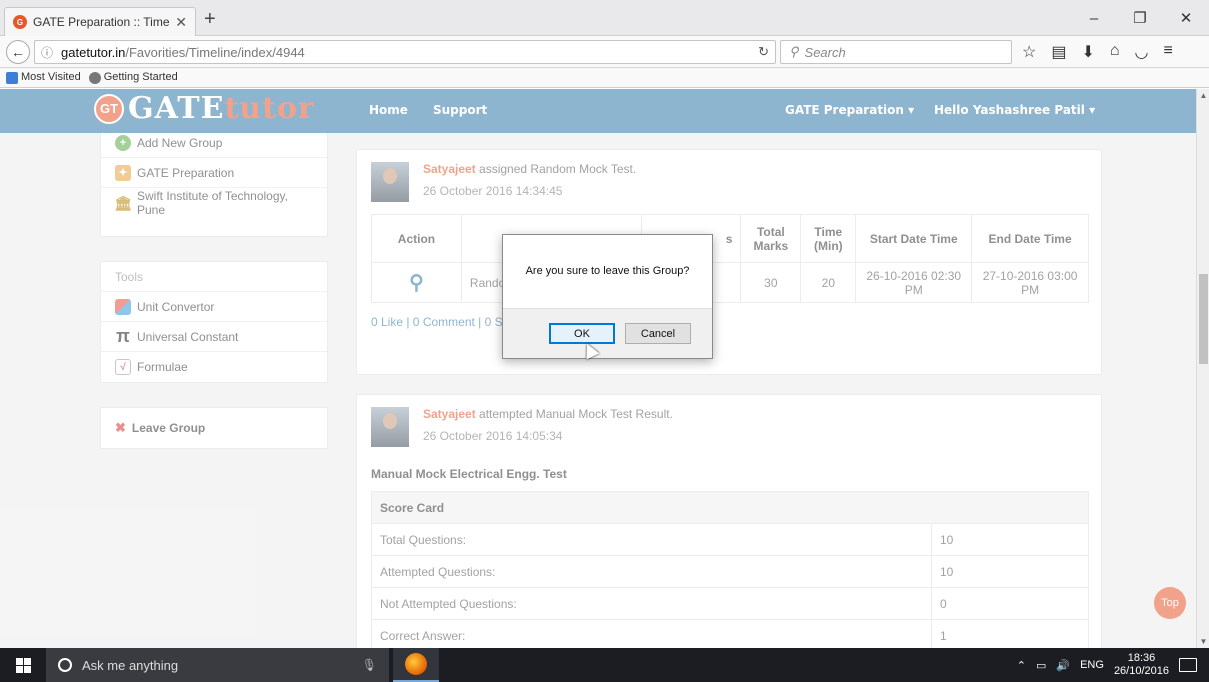  What do you see at coordinates (1142, 52) in the screenshot?
I see `pocket-icon: ◡` at bounding box center [1142, 52].